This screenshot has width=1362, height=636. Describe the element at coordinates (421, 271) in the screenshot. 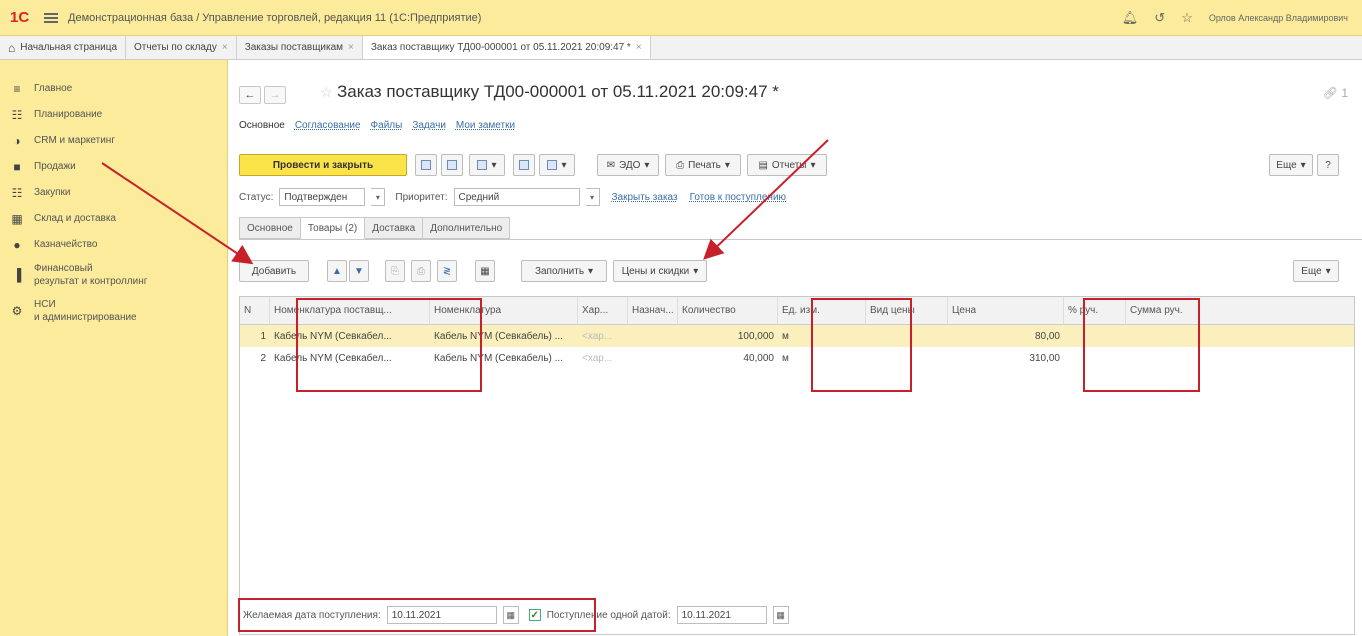

I see `paste-rows-button: ⎙` at that location.